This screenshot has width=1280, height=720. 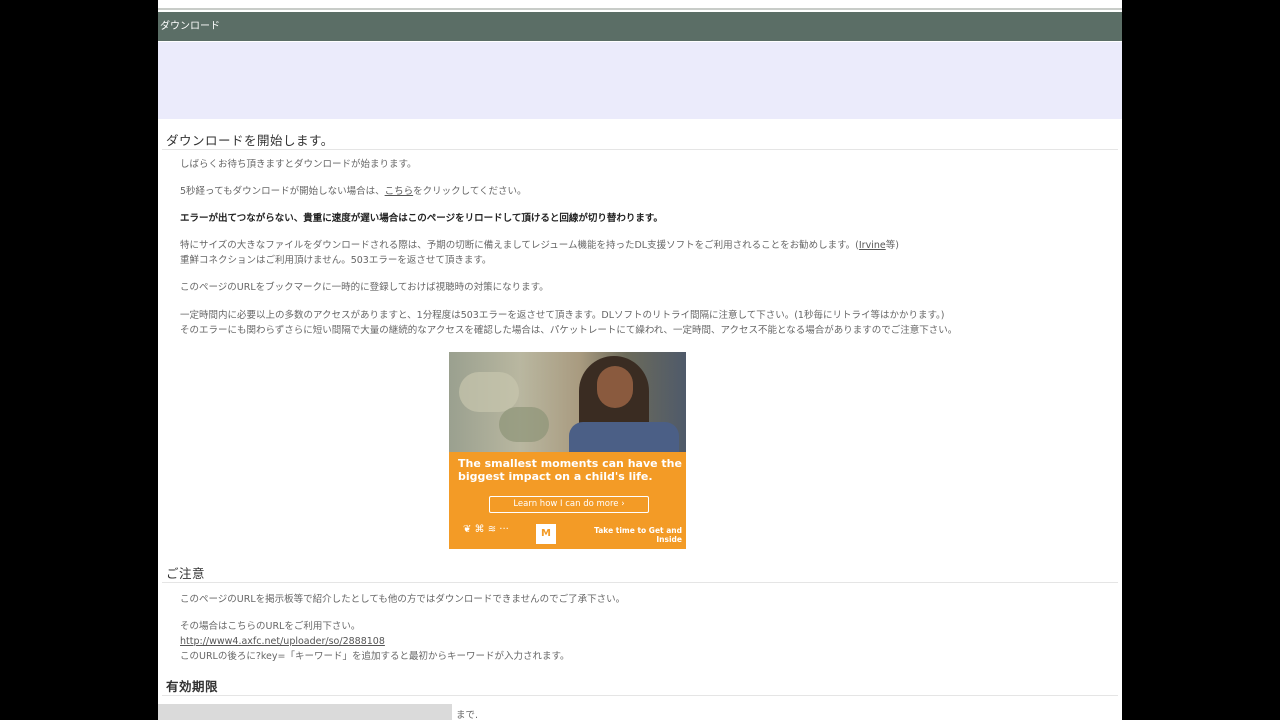 What do you see at coordinates (192, 686) in the screenshot?
I see `expiry-heading: 有効期限` at bounding box center [192, 686].